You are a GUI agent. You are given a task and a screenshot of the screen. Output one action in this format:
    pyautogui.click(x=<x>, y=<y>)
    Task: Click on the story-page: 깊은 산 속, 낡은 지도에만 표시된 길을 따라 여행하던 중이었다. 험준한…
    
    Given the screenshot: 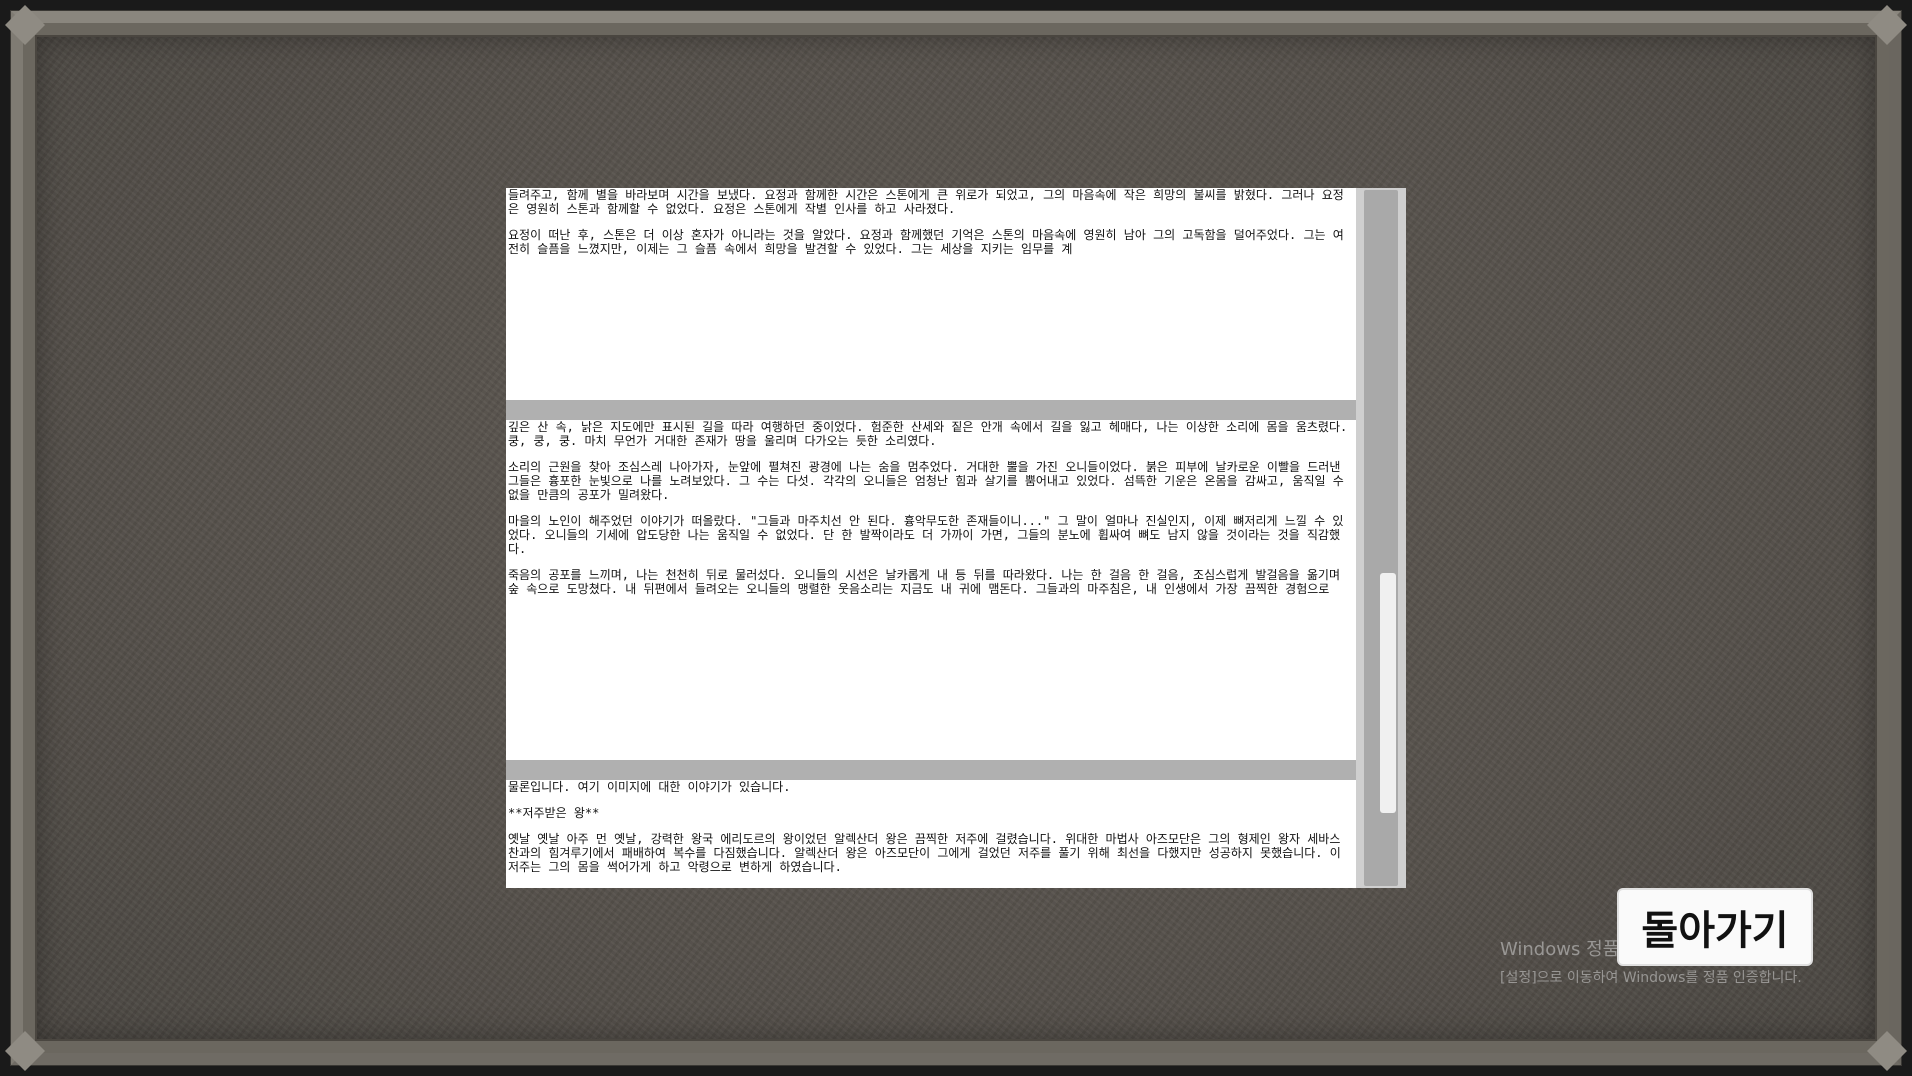 What is the action you would take?
    pyautogui.click(x=931, y=590)
    